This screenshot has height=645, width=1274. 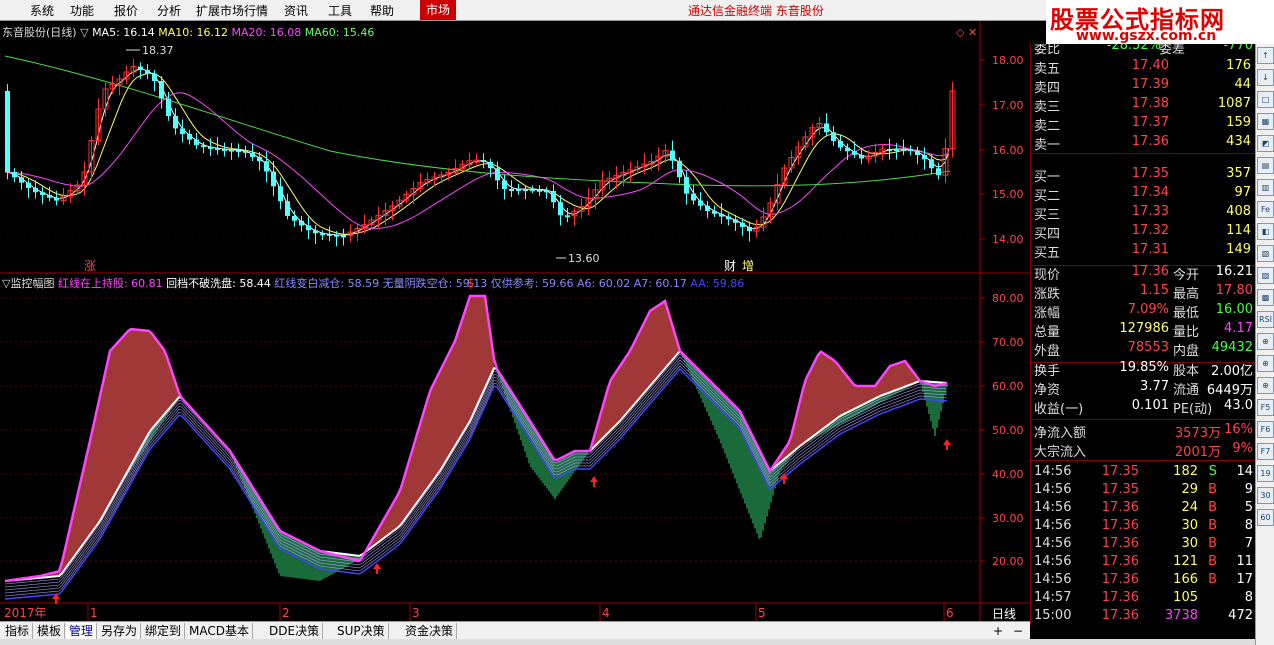 What do you see at coordinates (1120, 615) in the screenshot?
I see `tick-price: 17.36` at bounding box center [1120, 615].